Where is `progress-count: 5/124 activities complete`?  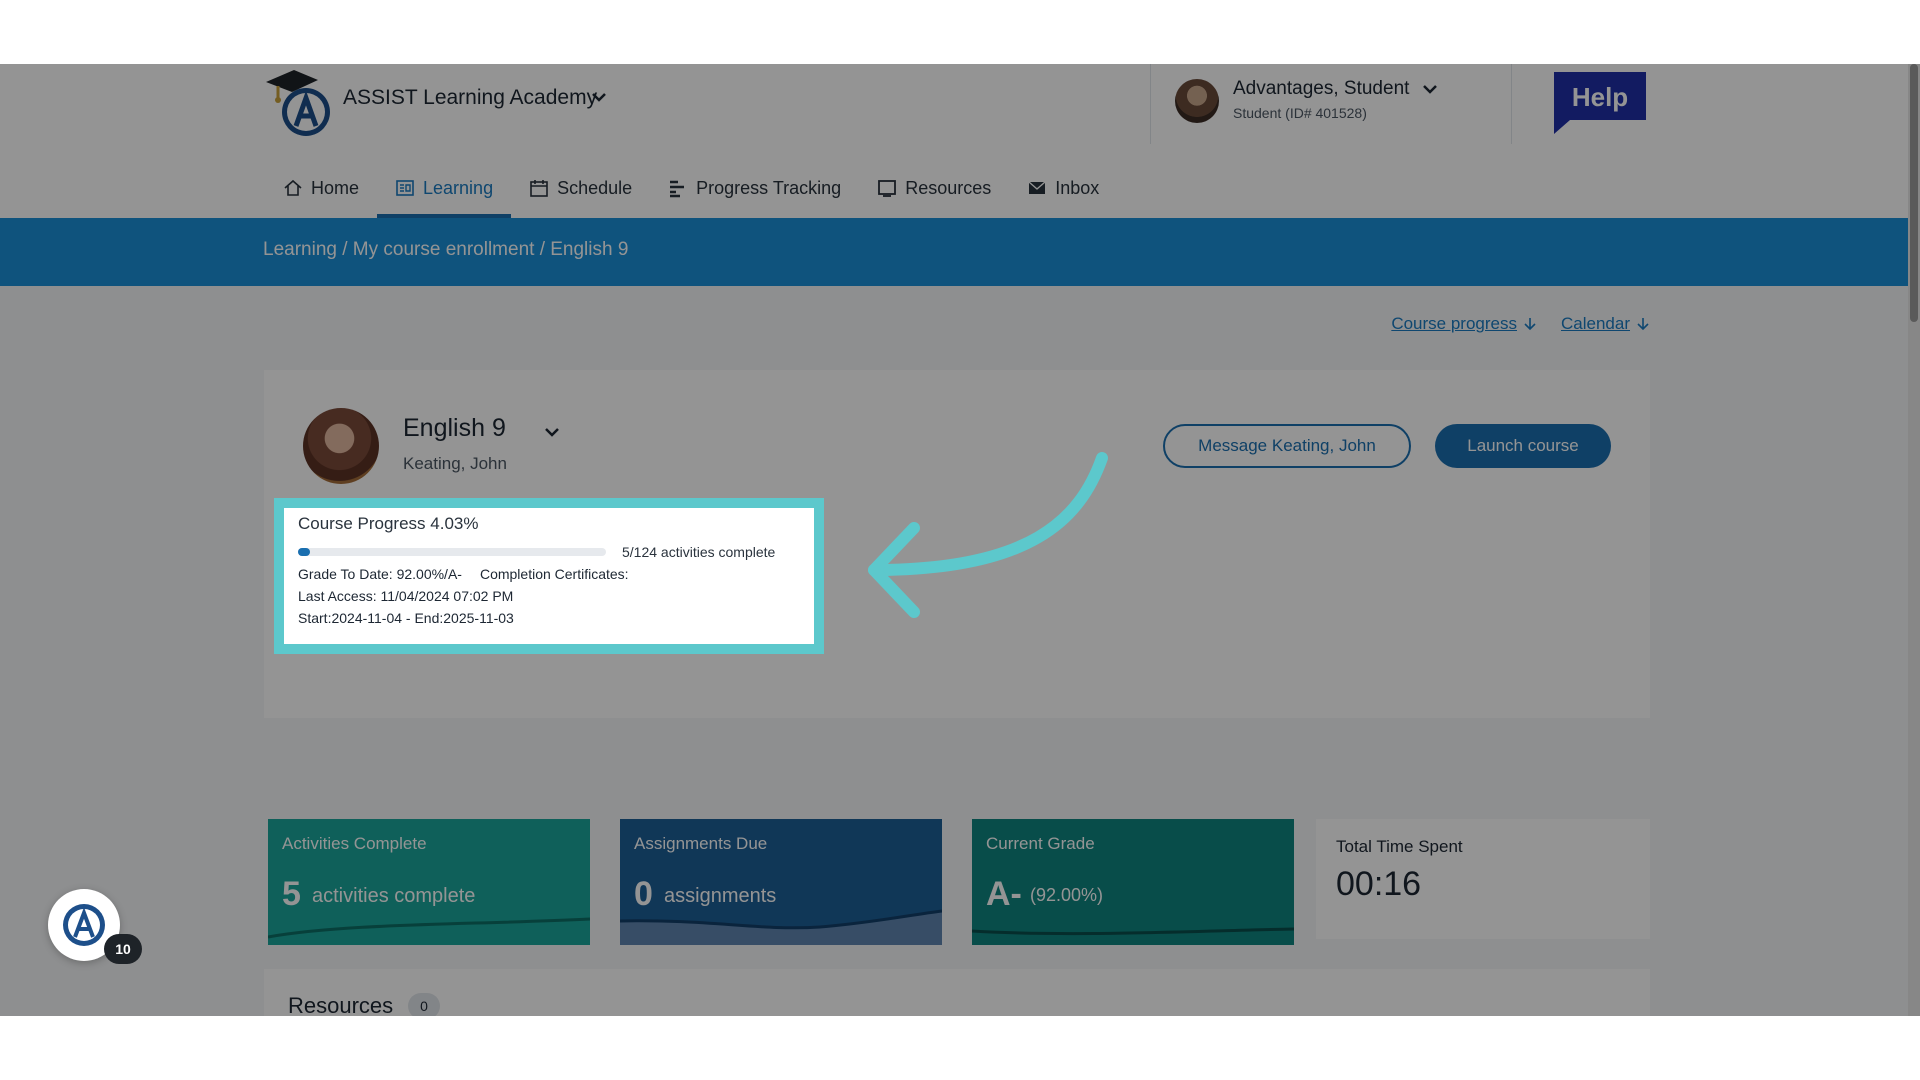
progress-count: 5/124 activities complete is located at coordinates (699, 552).